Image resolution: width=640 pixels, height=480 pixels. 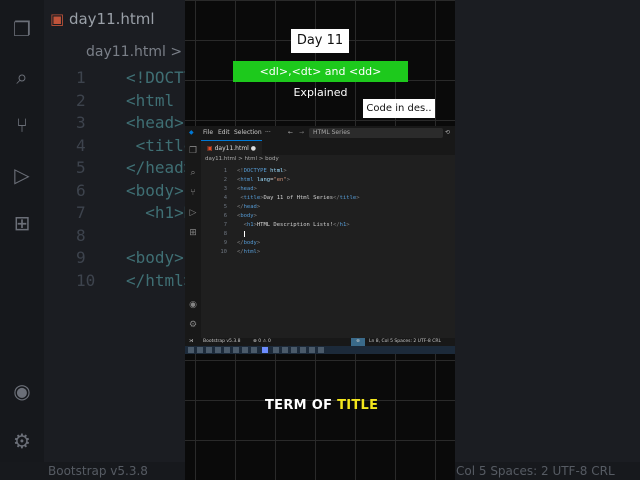 What do you see at coordinates (221, 342) in the screenshot?
I see `status-bootstrap: Bootstrap v5.3.8` at bounding box center [221, 342].